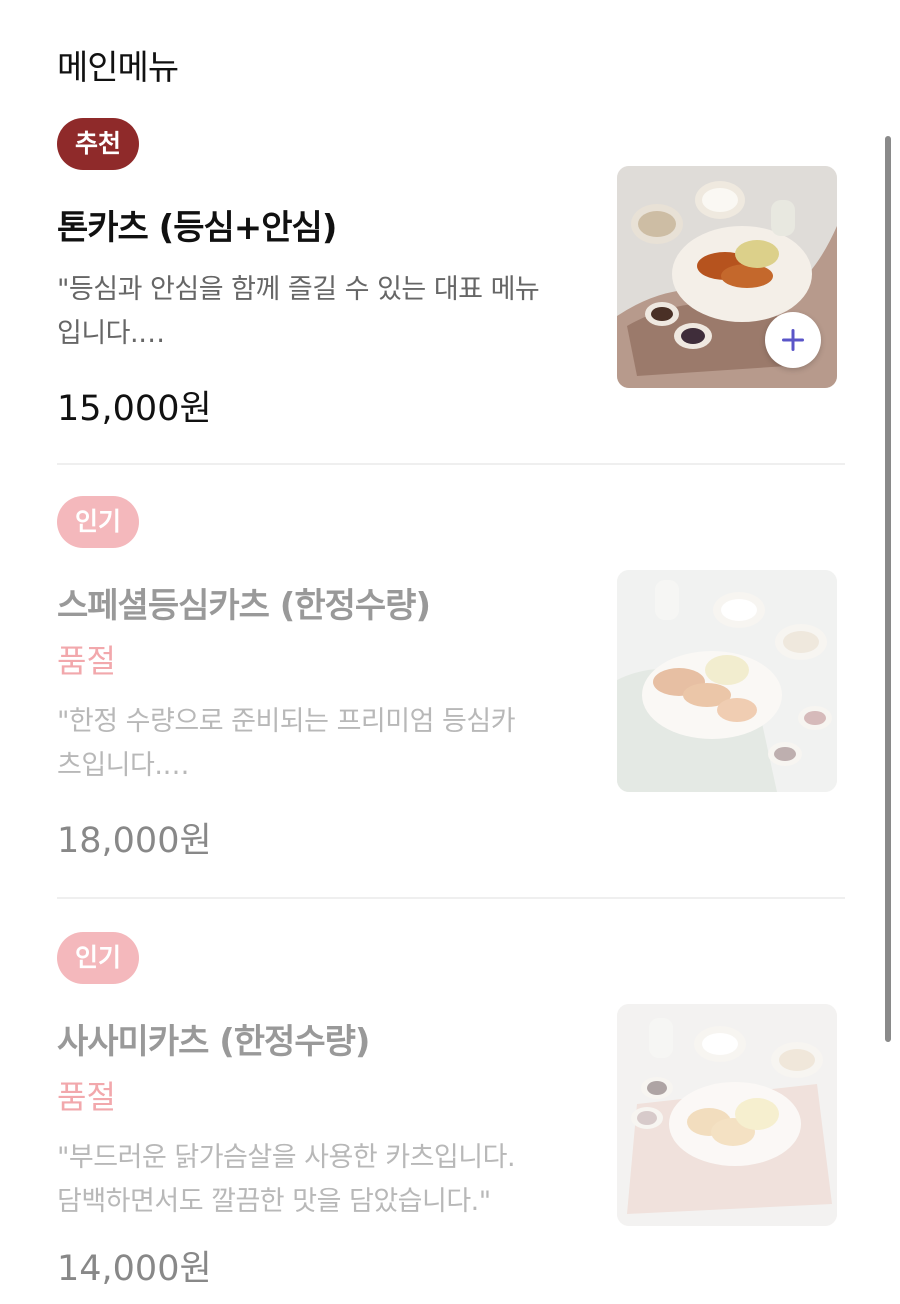 The width and height of the screenshot is (900, 1304). What do you see at coordinates (727, 681) in the screenshot?
I see `special-loin-katsu-photo` at bounding box center [727, 681].